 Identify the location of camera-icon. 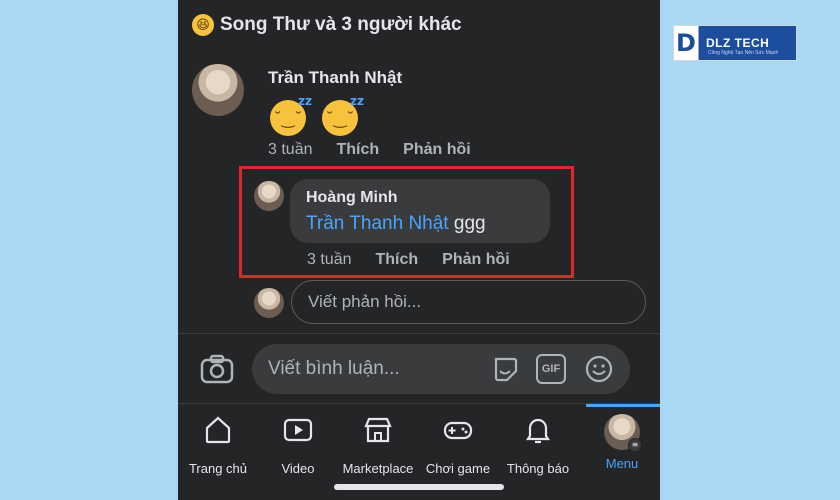
(217, 369).